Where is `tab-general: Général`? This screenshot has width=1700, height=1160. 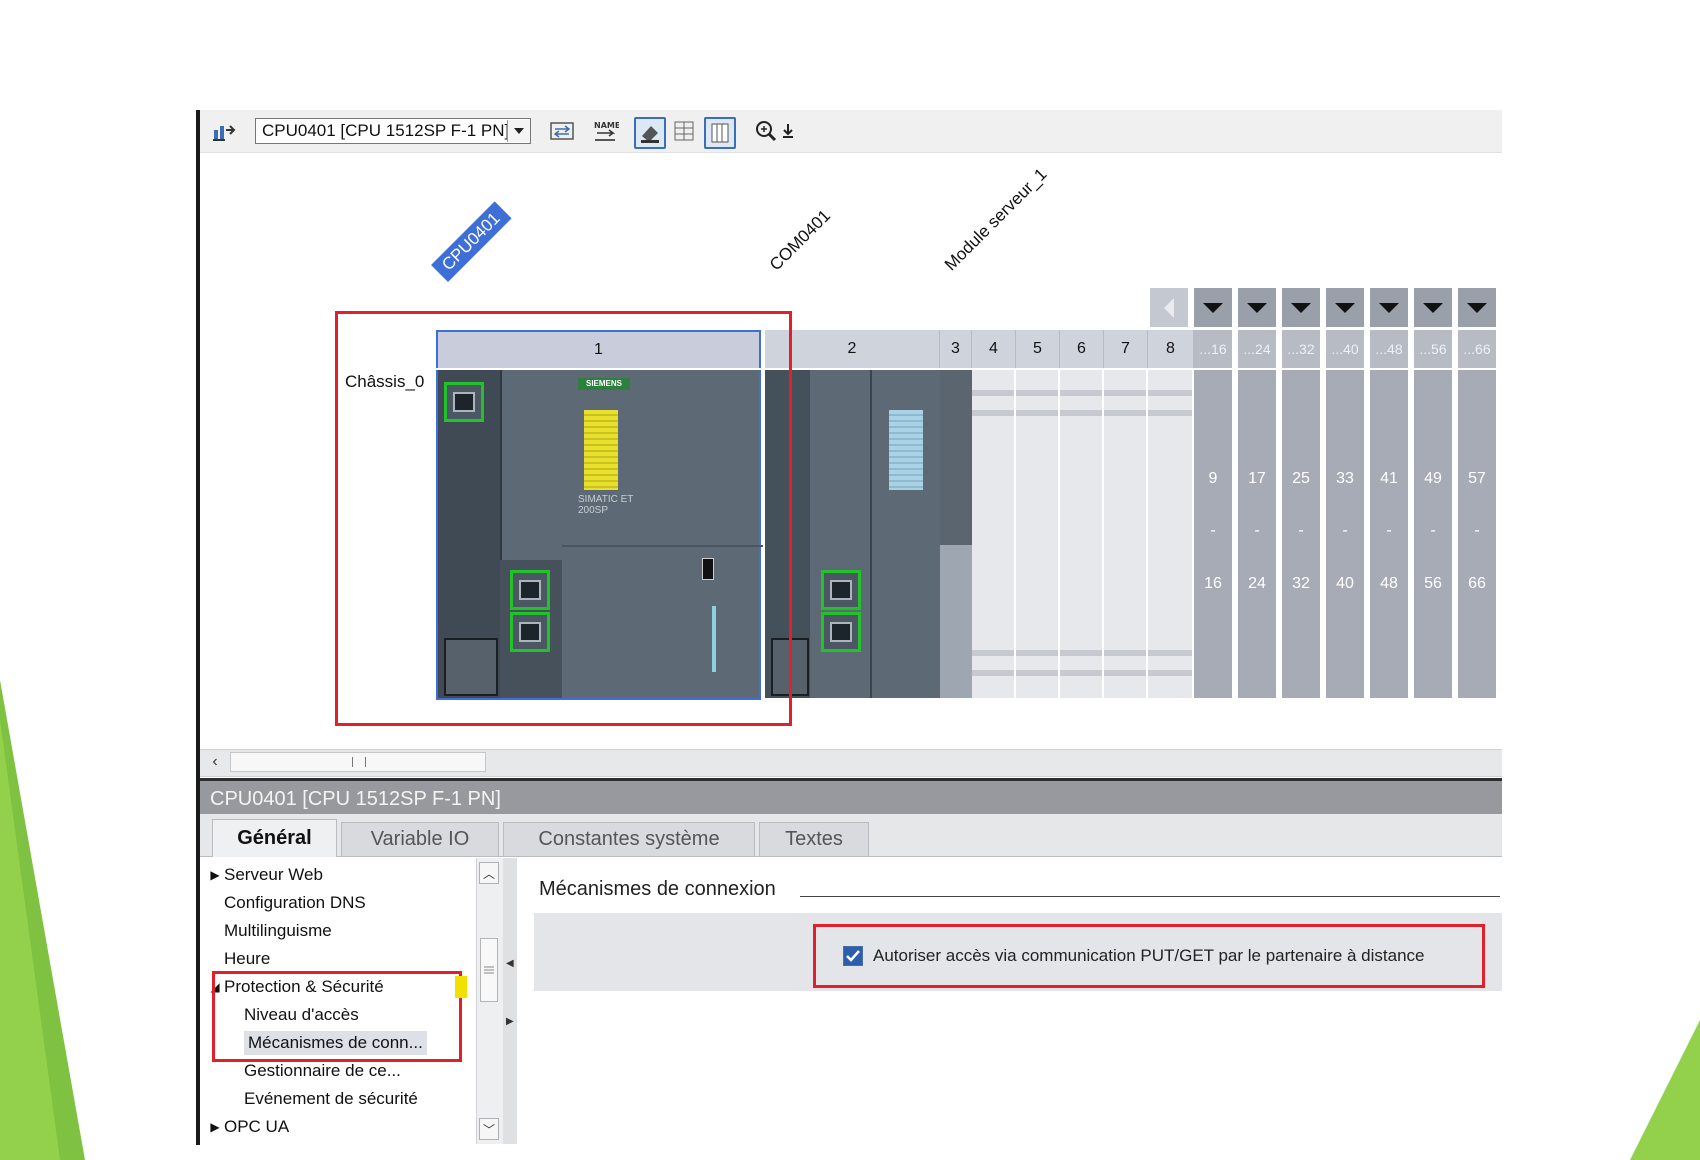 tab-general: Général is located at coordinates (274, 838).